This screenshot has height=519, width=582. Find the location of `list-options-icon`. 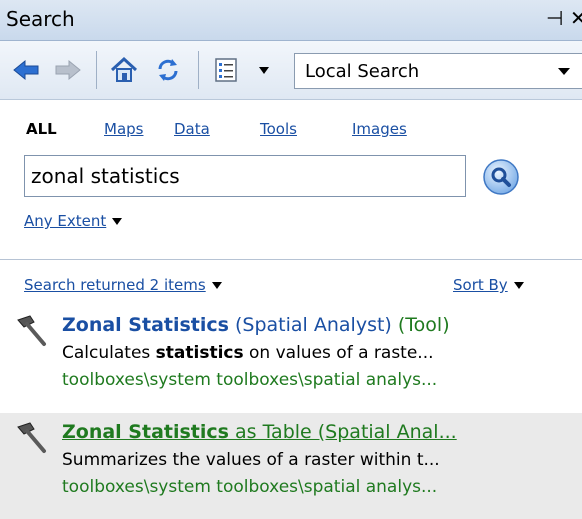

list-options-icon is located at coordinates (226, 70).